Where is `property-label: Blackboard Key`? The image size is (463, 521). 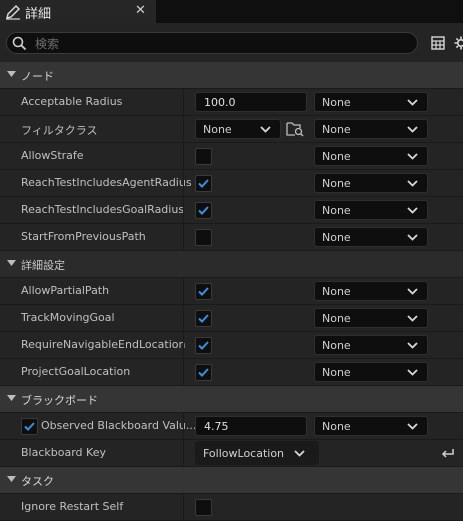
property-label: Blackboard Key is located at coordinates (63, 452).